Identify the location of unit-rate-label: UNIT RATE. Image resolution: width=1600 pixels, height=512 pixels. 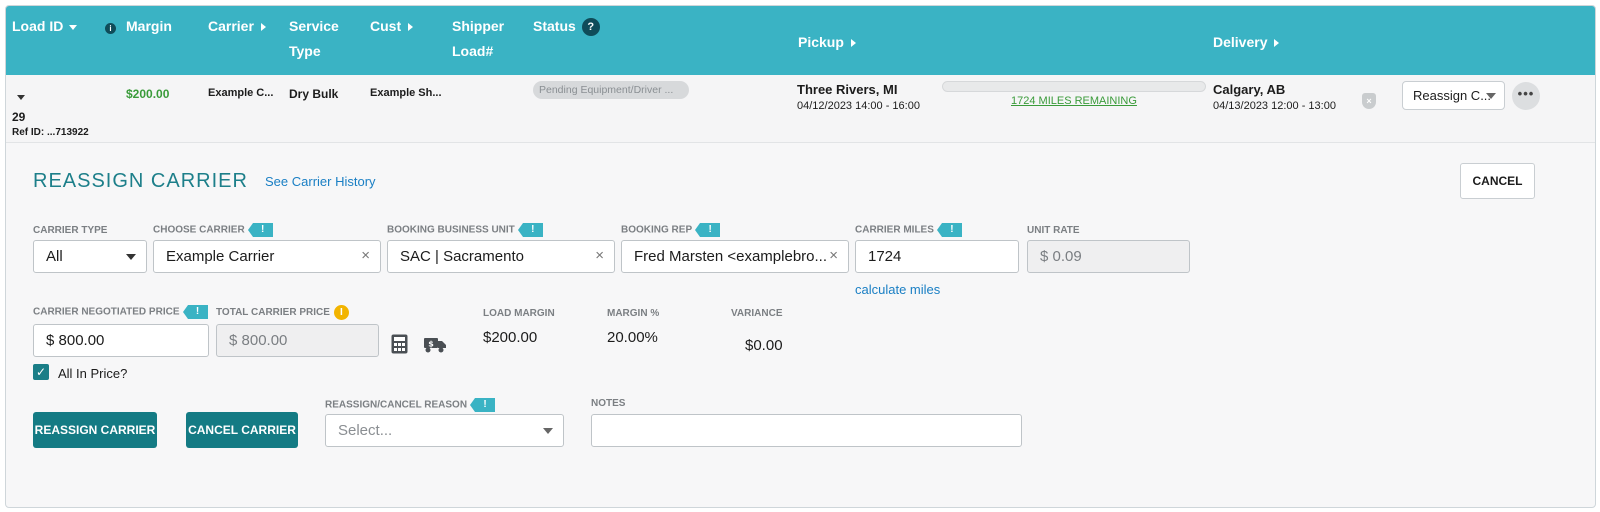
(1053, 230).